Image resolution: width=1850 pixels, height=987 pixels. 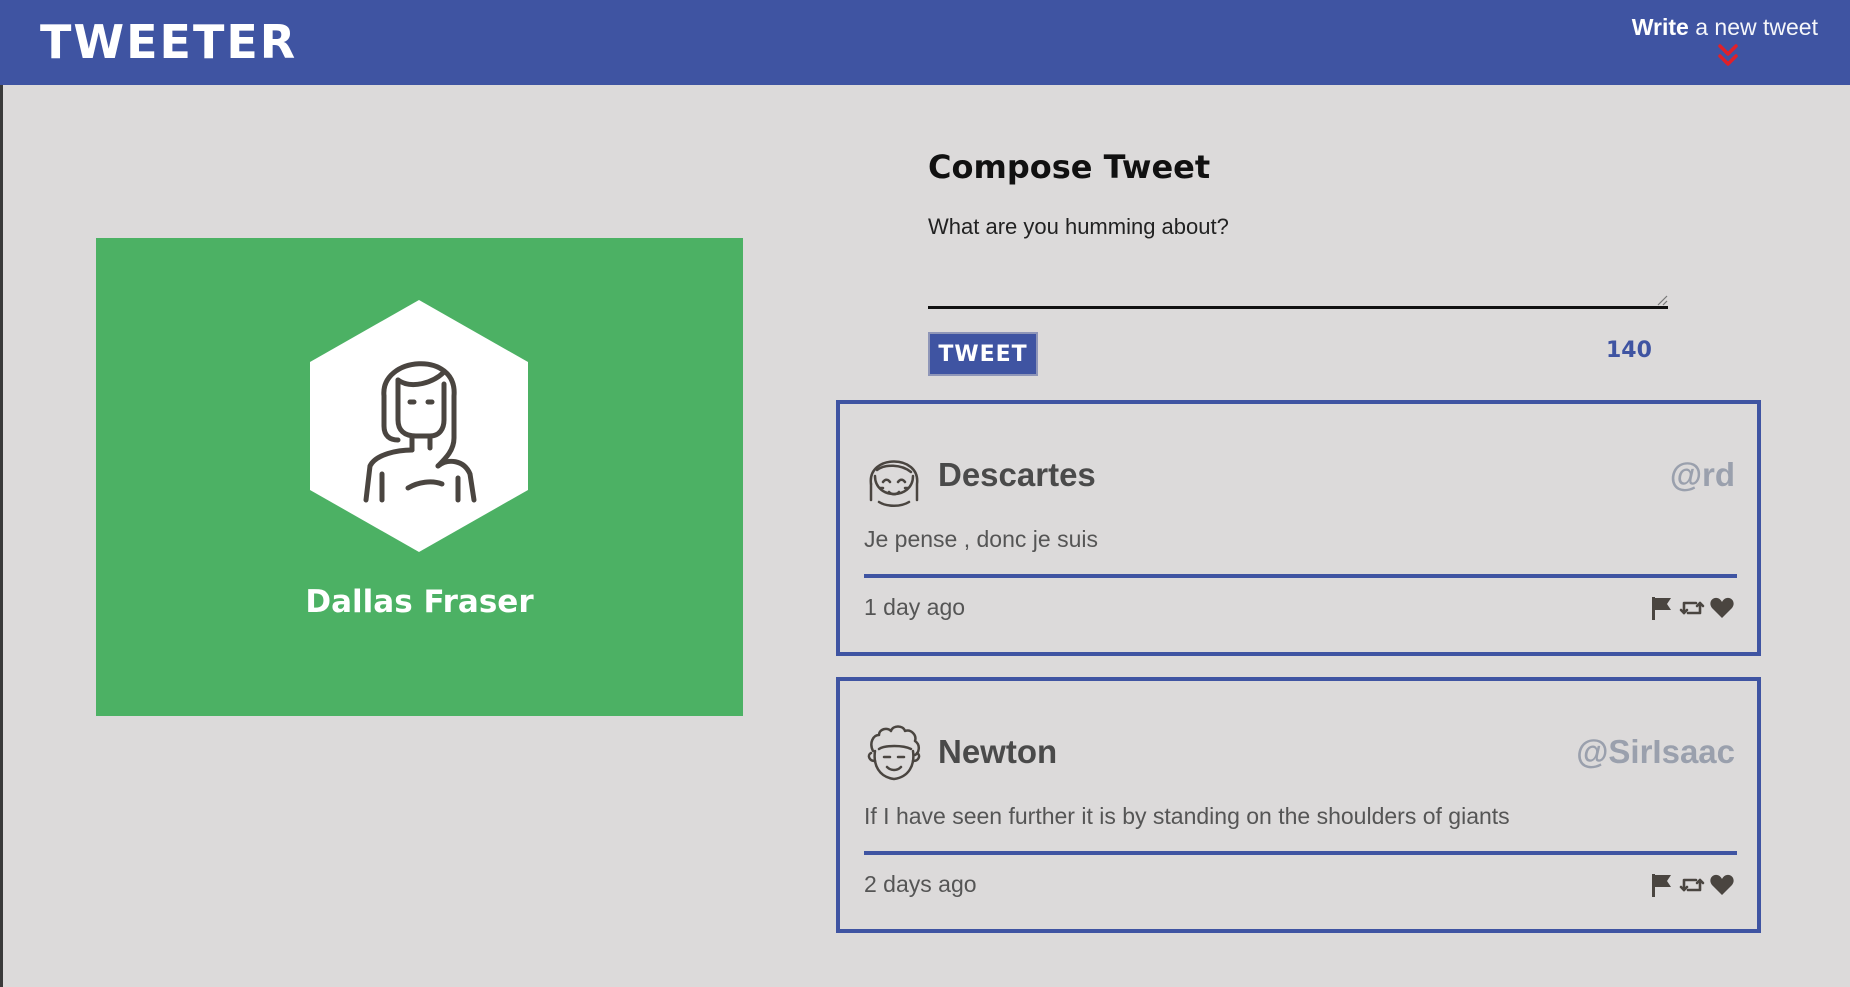 I want to click on curly-haired-man-avatar-icon, so click(x=894, y=753).